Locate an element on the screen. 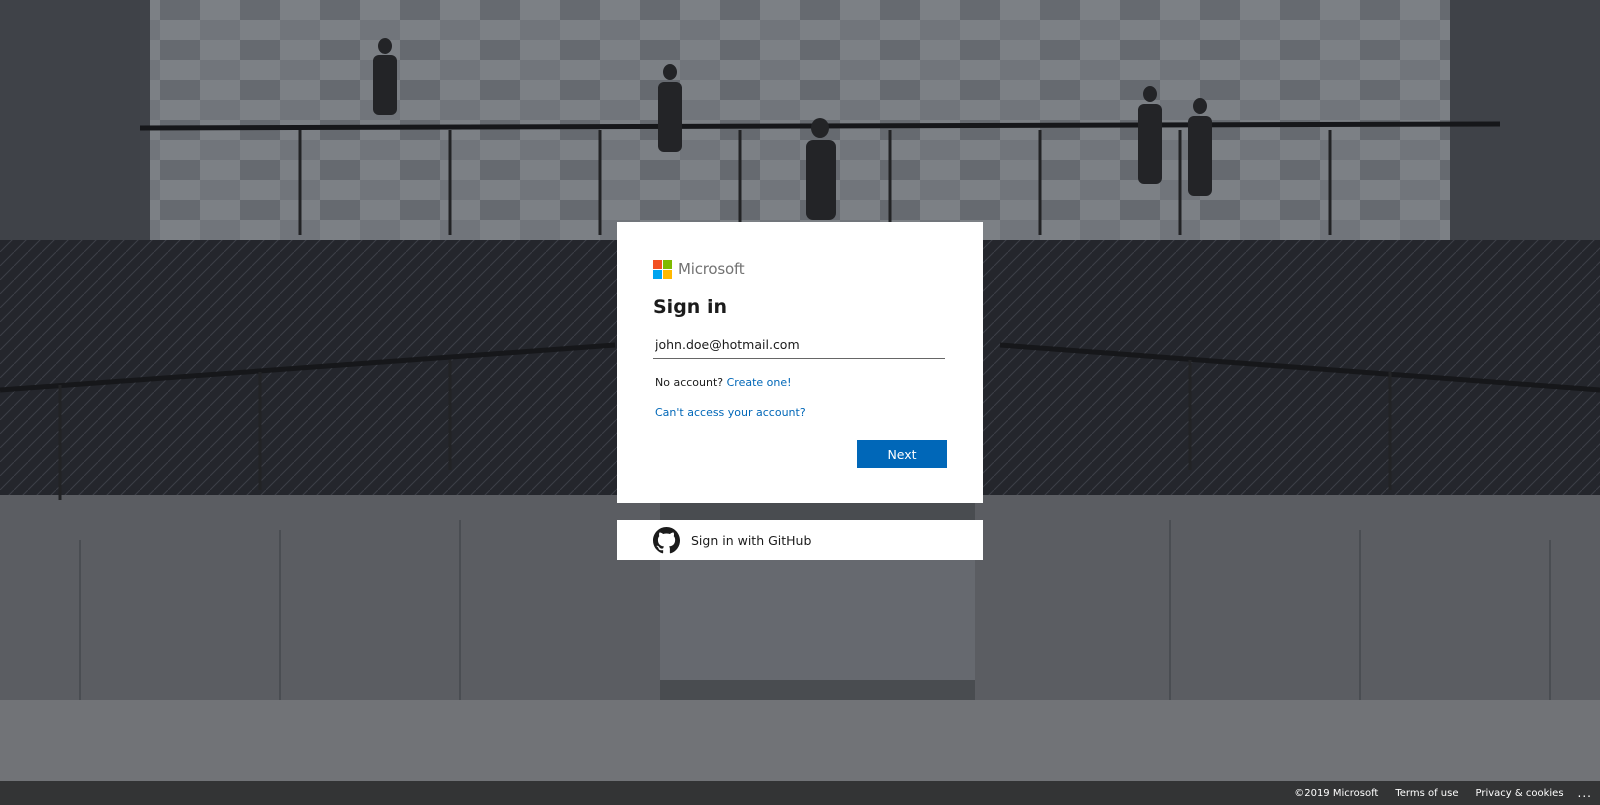  create-account-link: Create one! is located at coordinates (759, 382).